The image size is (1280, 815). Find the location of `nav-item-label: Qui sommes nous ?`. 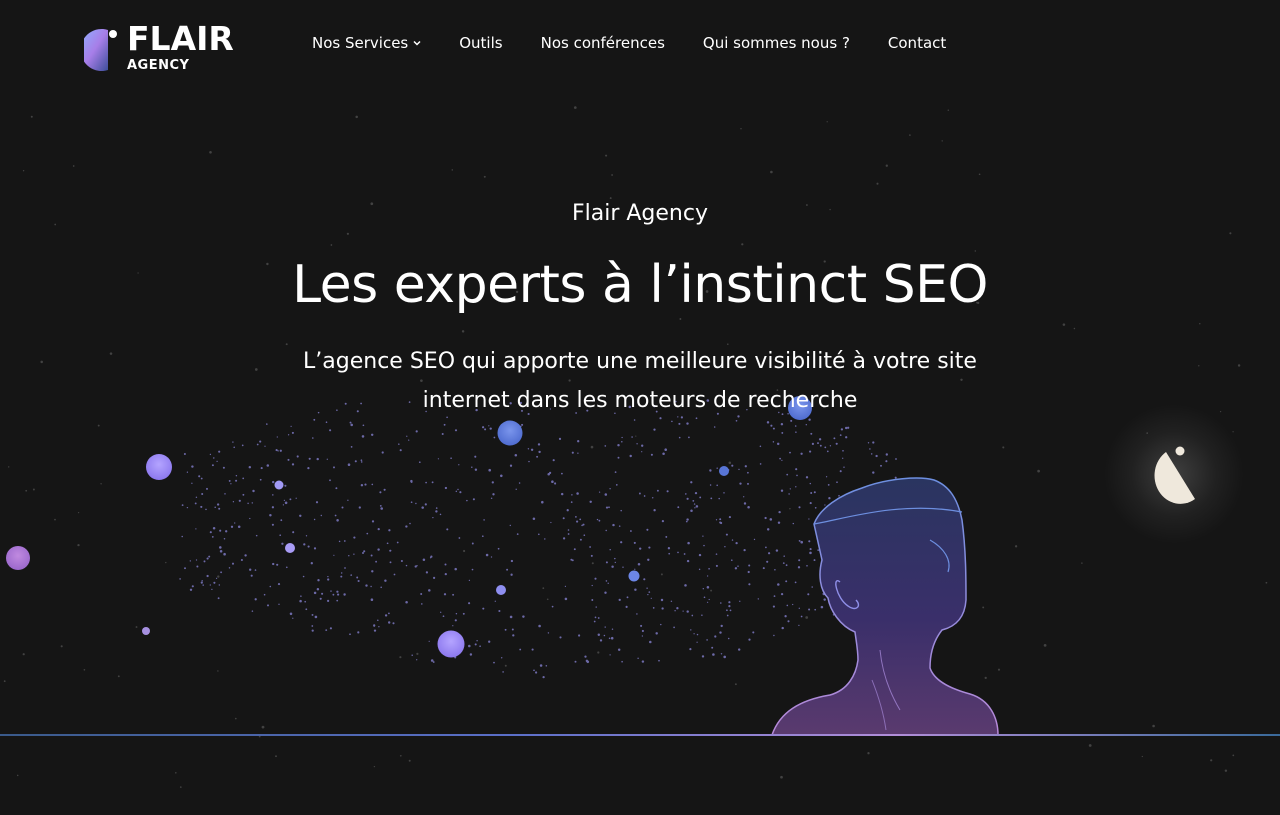

nav-item-label: Qui sommes nous ? is located at coordinates (776, 43).